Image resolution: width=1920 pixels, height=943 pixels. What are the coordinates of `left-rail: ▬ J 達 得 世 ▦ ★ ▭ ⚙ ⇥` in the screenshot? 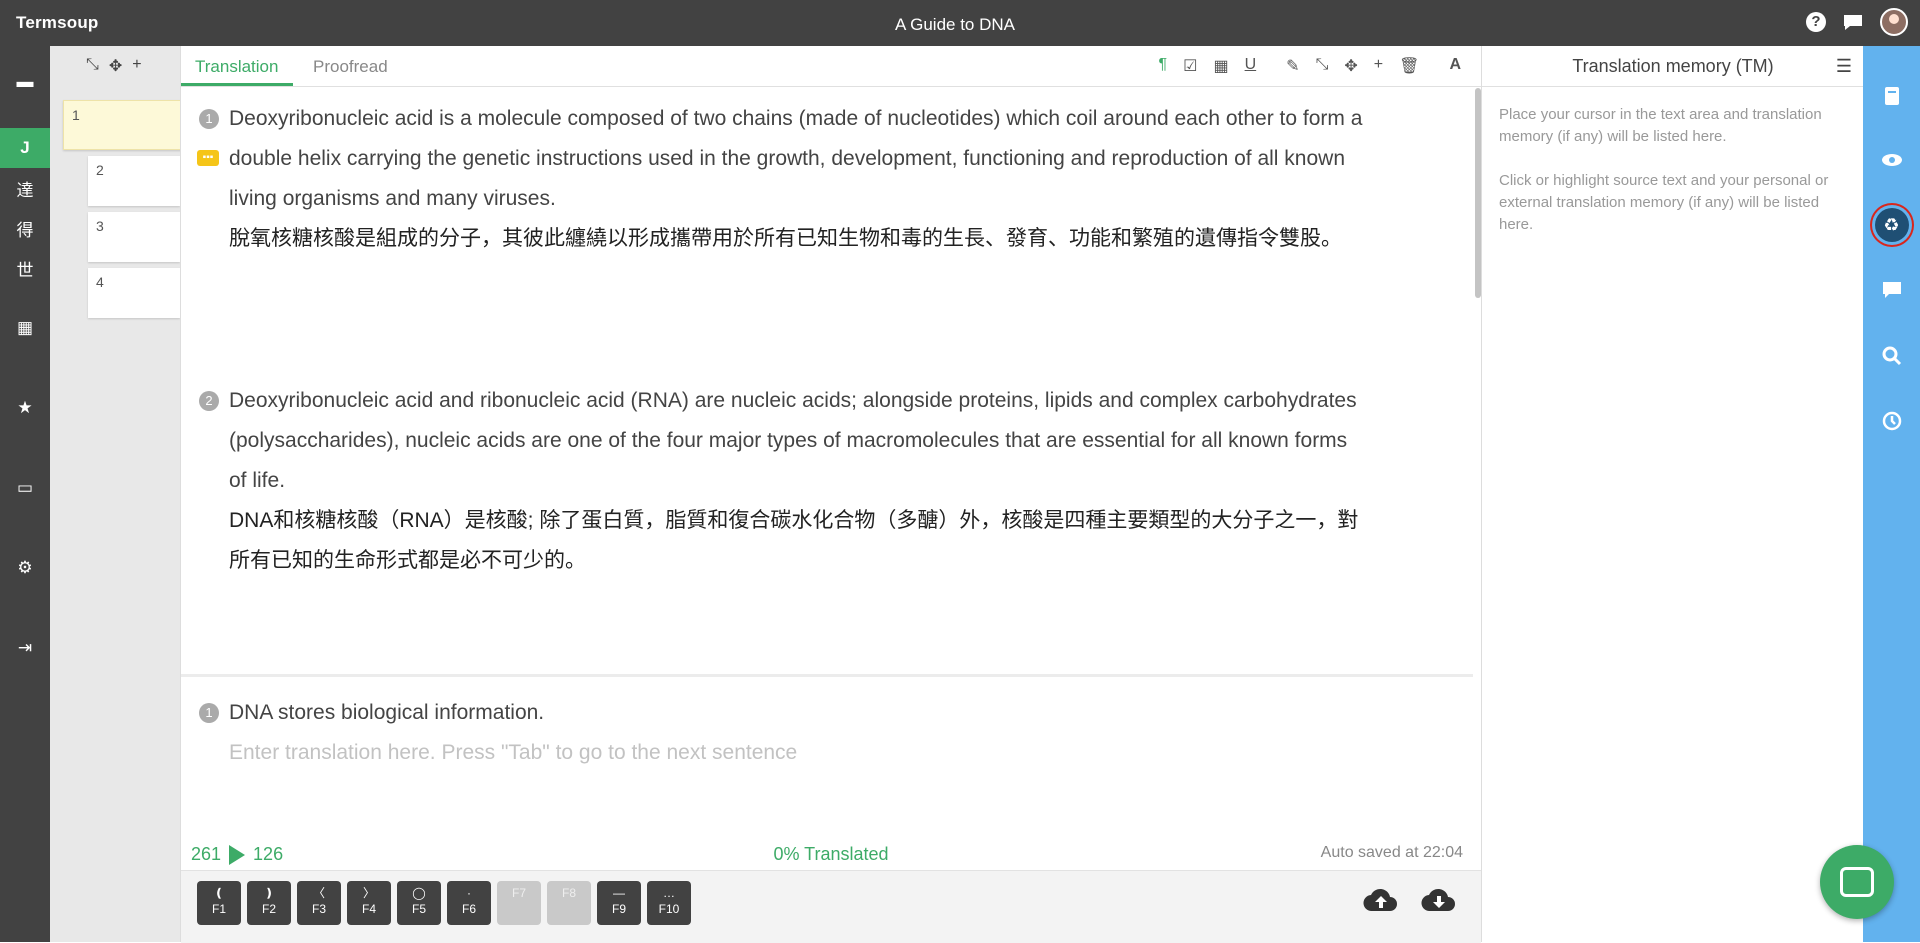 It's located at (25, 494).